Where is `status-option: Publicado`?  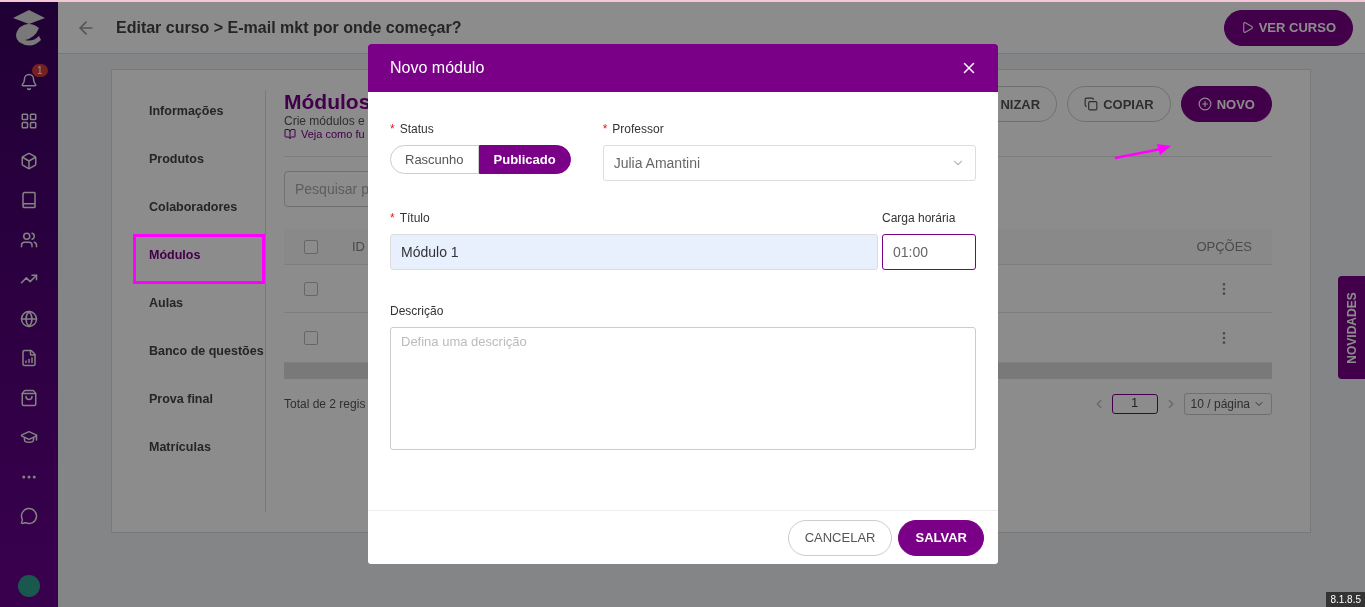
status-option: Publicado is located at coordinates (524, 159).